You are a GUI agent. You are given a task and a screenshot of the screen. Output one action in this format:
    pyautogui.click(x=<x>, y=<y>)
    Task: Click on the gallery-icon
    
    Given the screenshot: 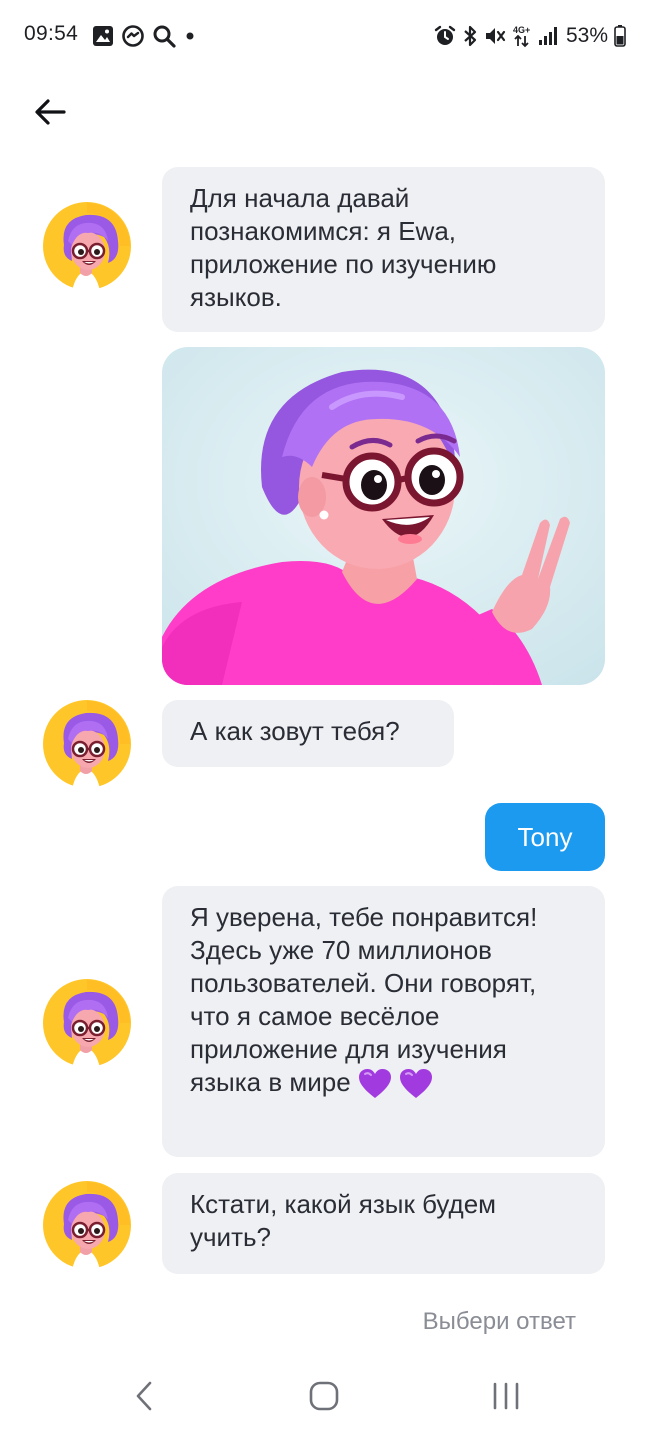 What is the action you would take?
    pyautogui.click(x=103, y=36)
    